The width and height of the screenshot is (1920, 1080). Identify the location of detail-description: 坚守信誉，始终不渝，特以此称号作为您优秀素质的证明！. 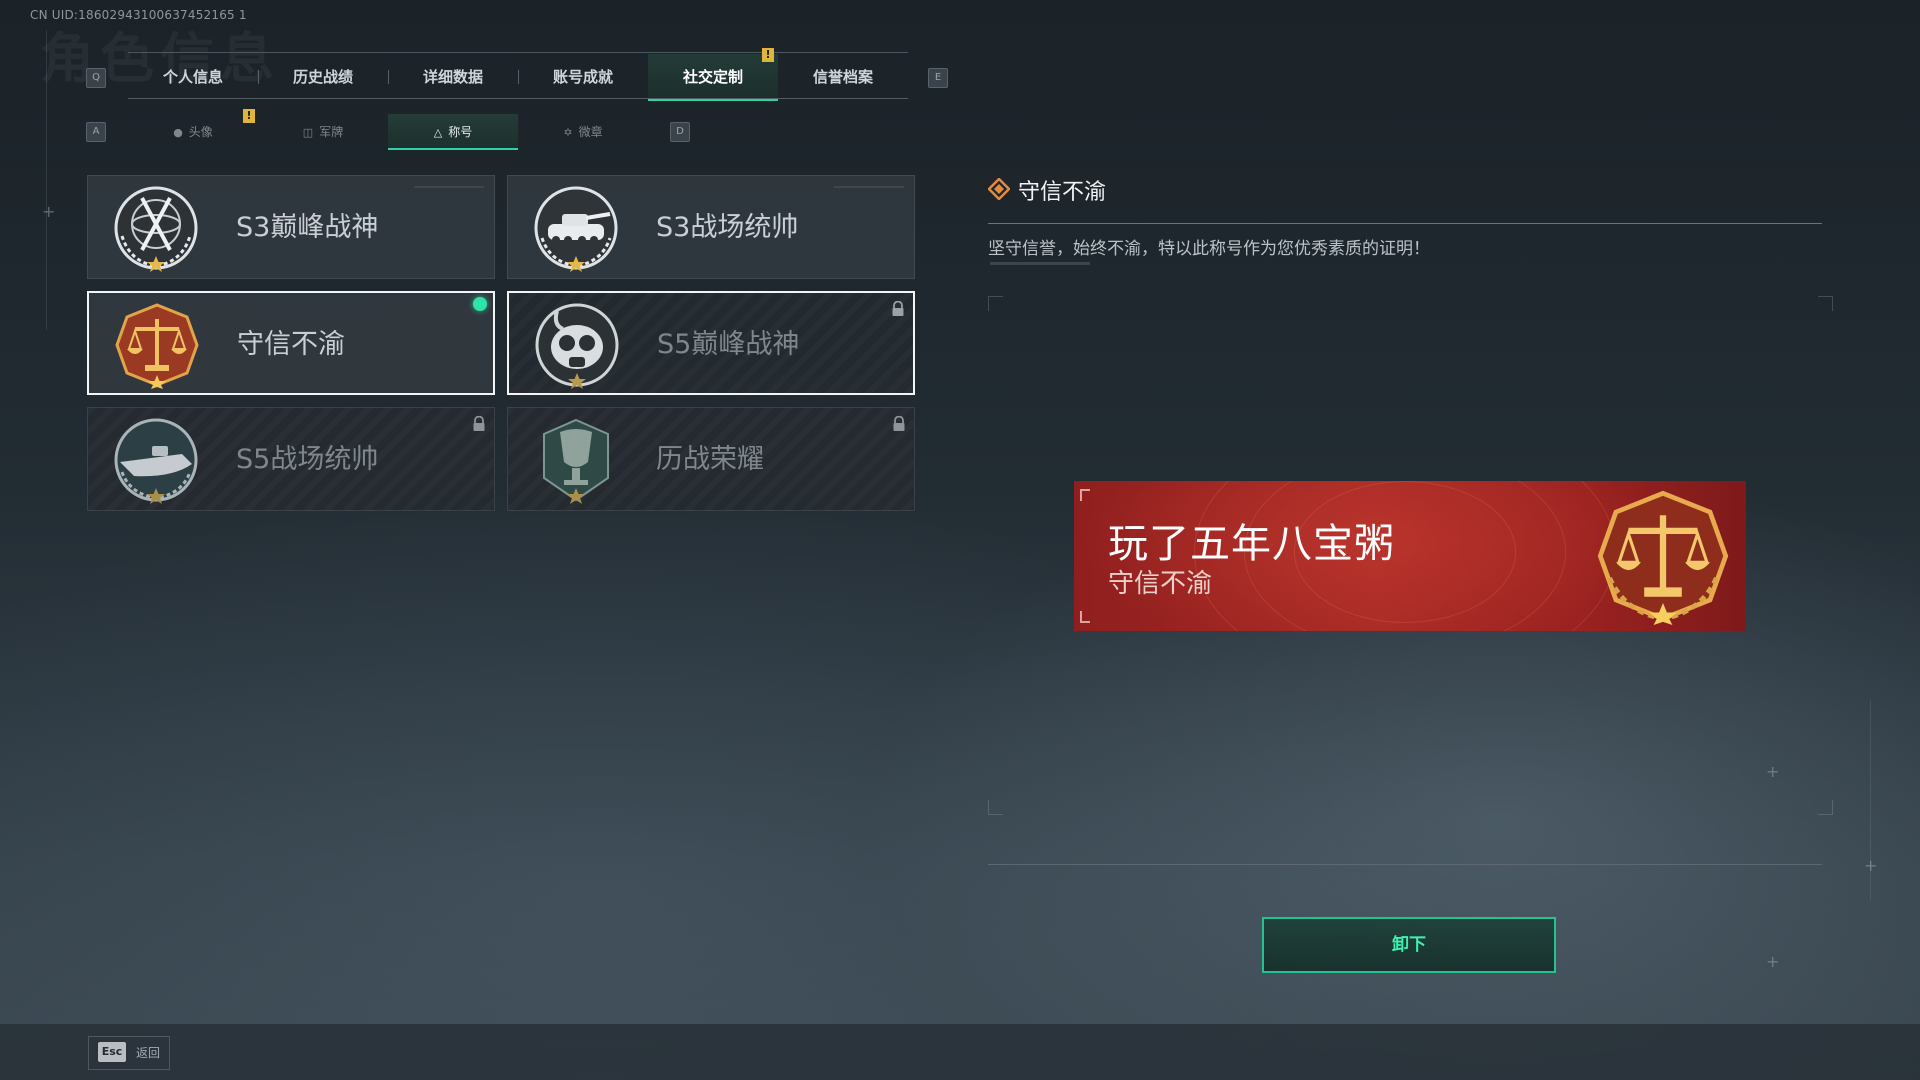
(1209, 249).